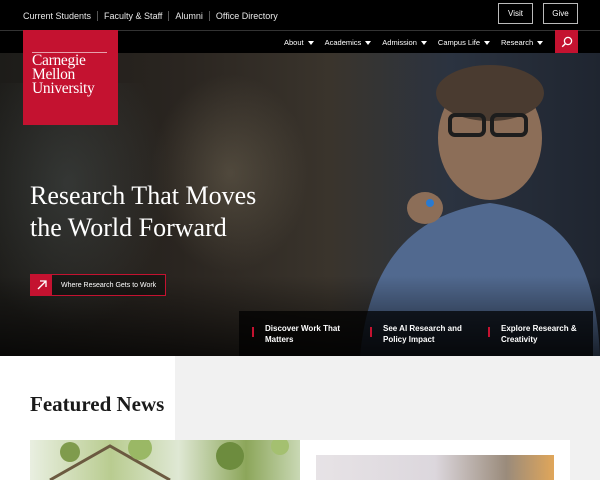  I want to click on nav-label: Research, so click(517, 42).